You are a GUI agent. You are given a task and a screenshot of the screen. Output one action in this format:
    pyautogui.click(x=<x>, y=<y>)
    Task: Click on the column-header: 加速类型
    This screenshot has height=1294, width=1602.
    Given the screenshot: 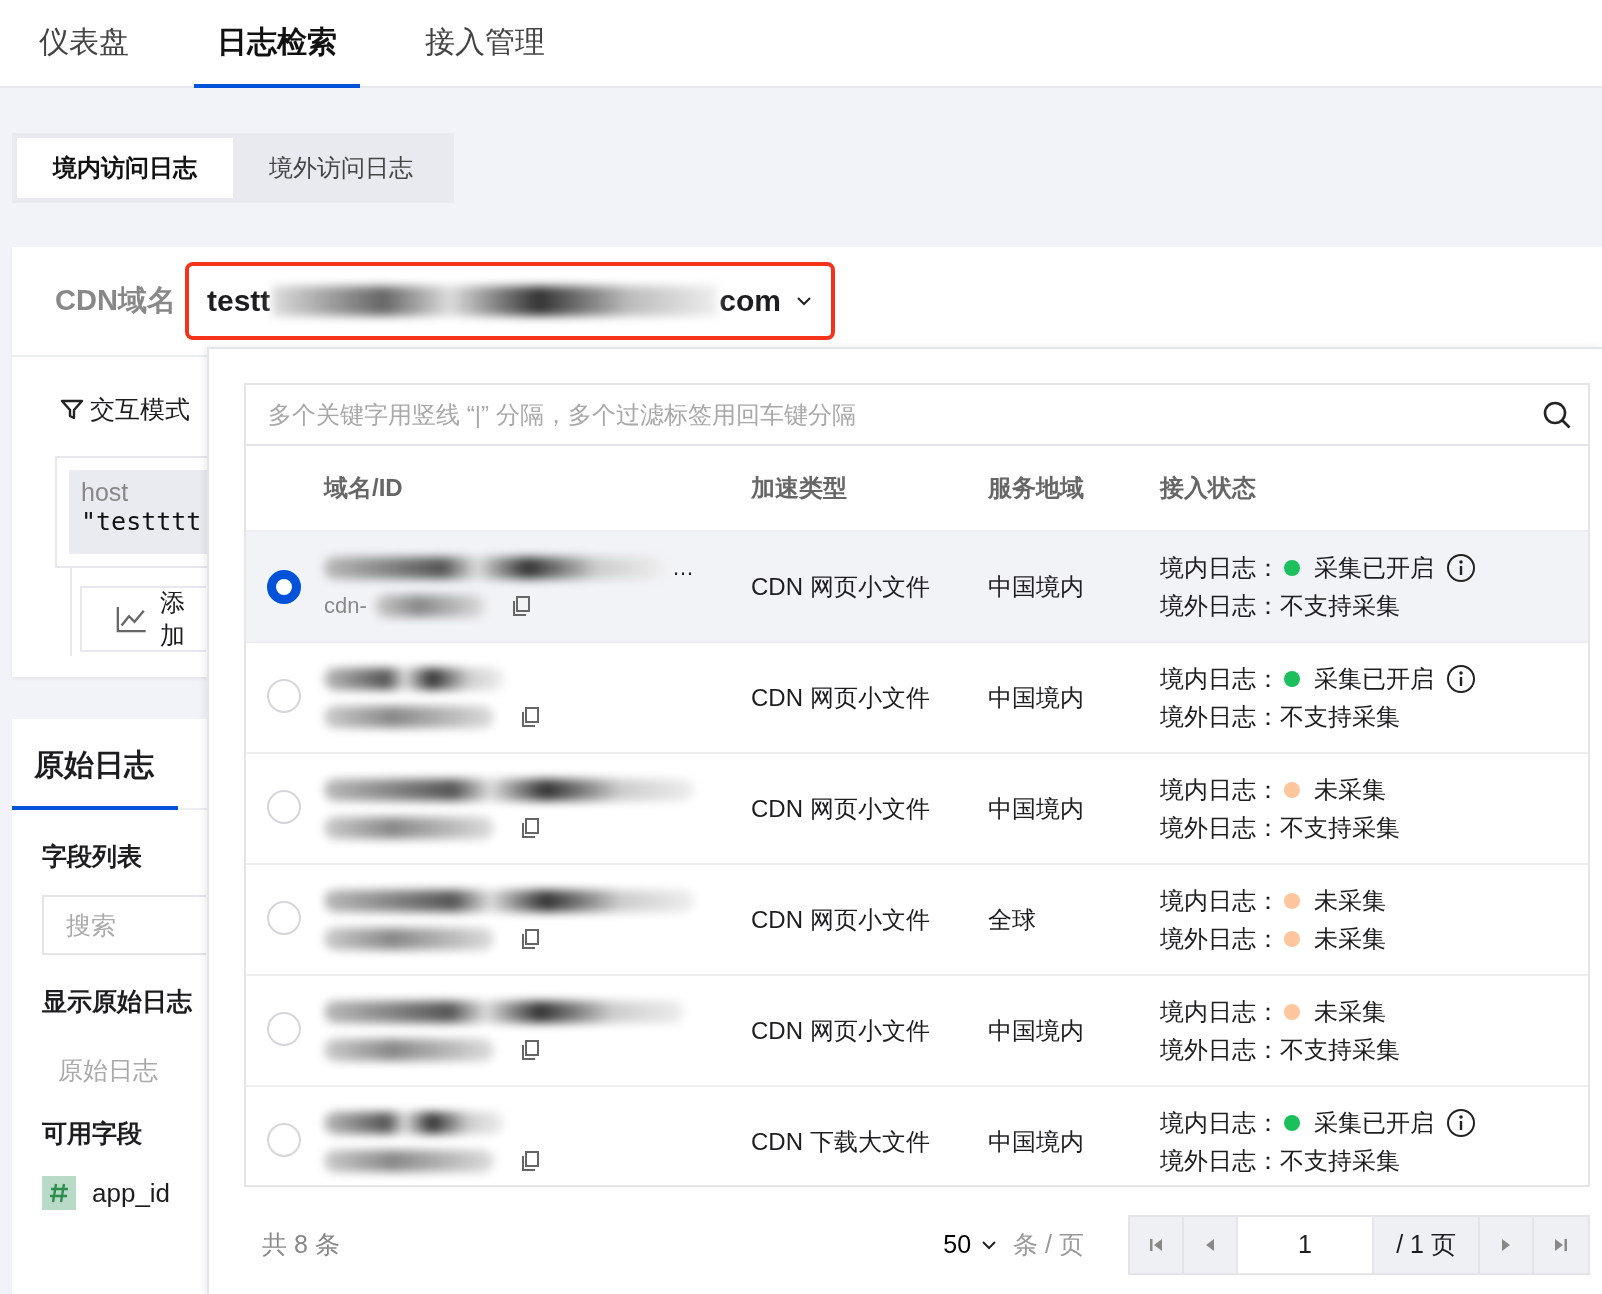 What is the action you would take?
    pyautogui.click(x=799, y=488)
    